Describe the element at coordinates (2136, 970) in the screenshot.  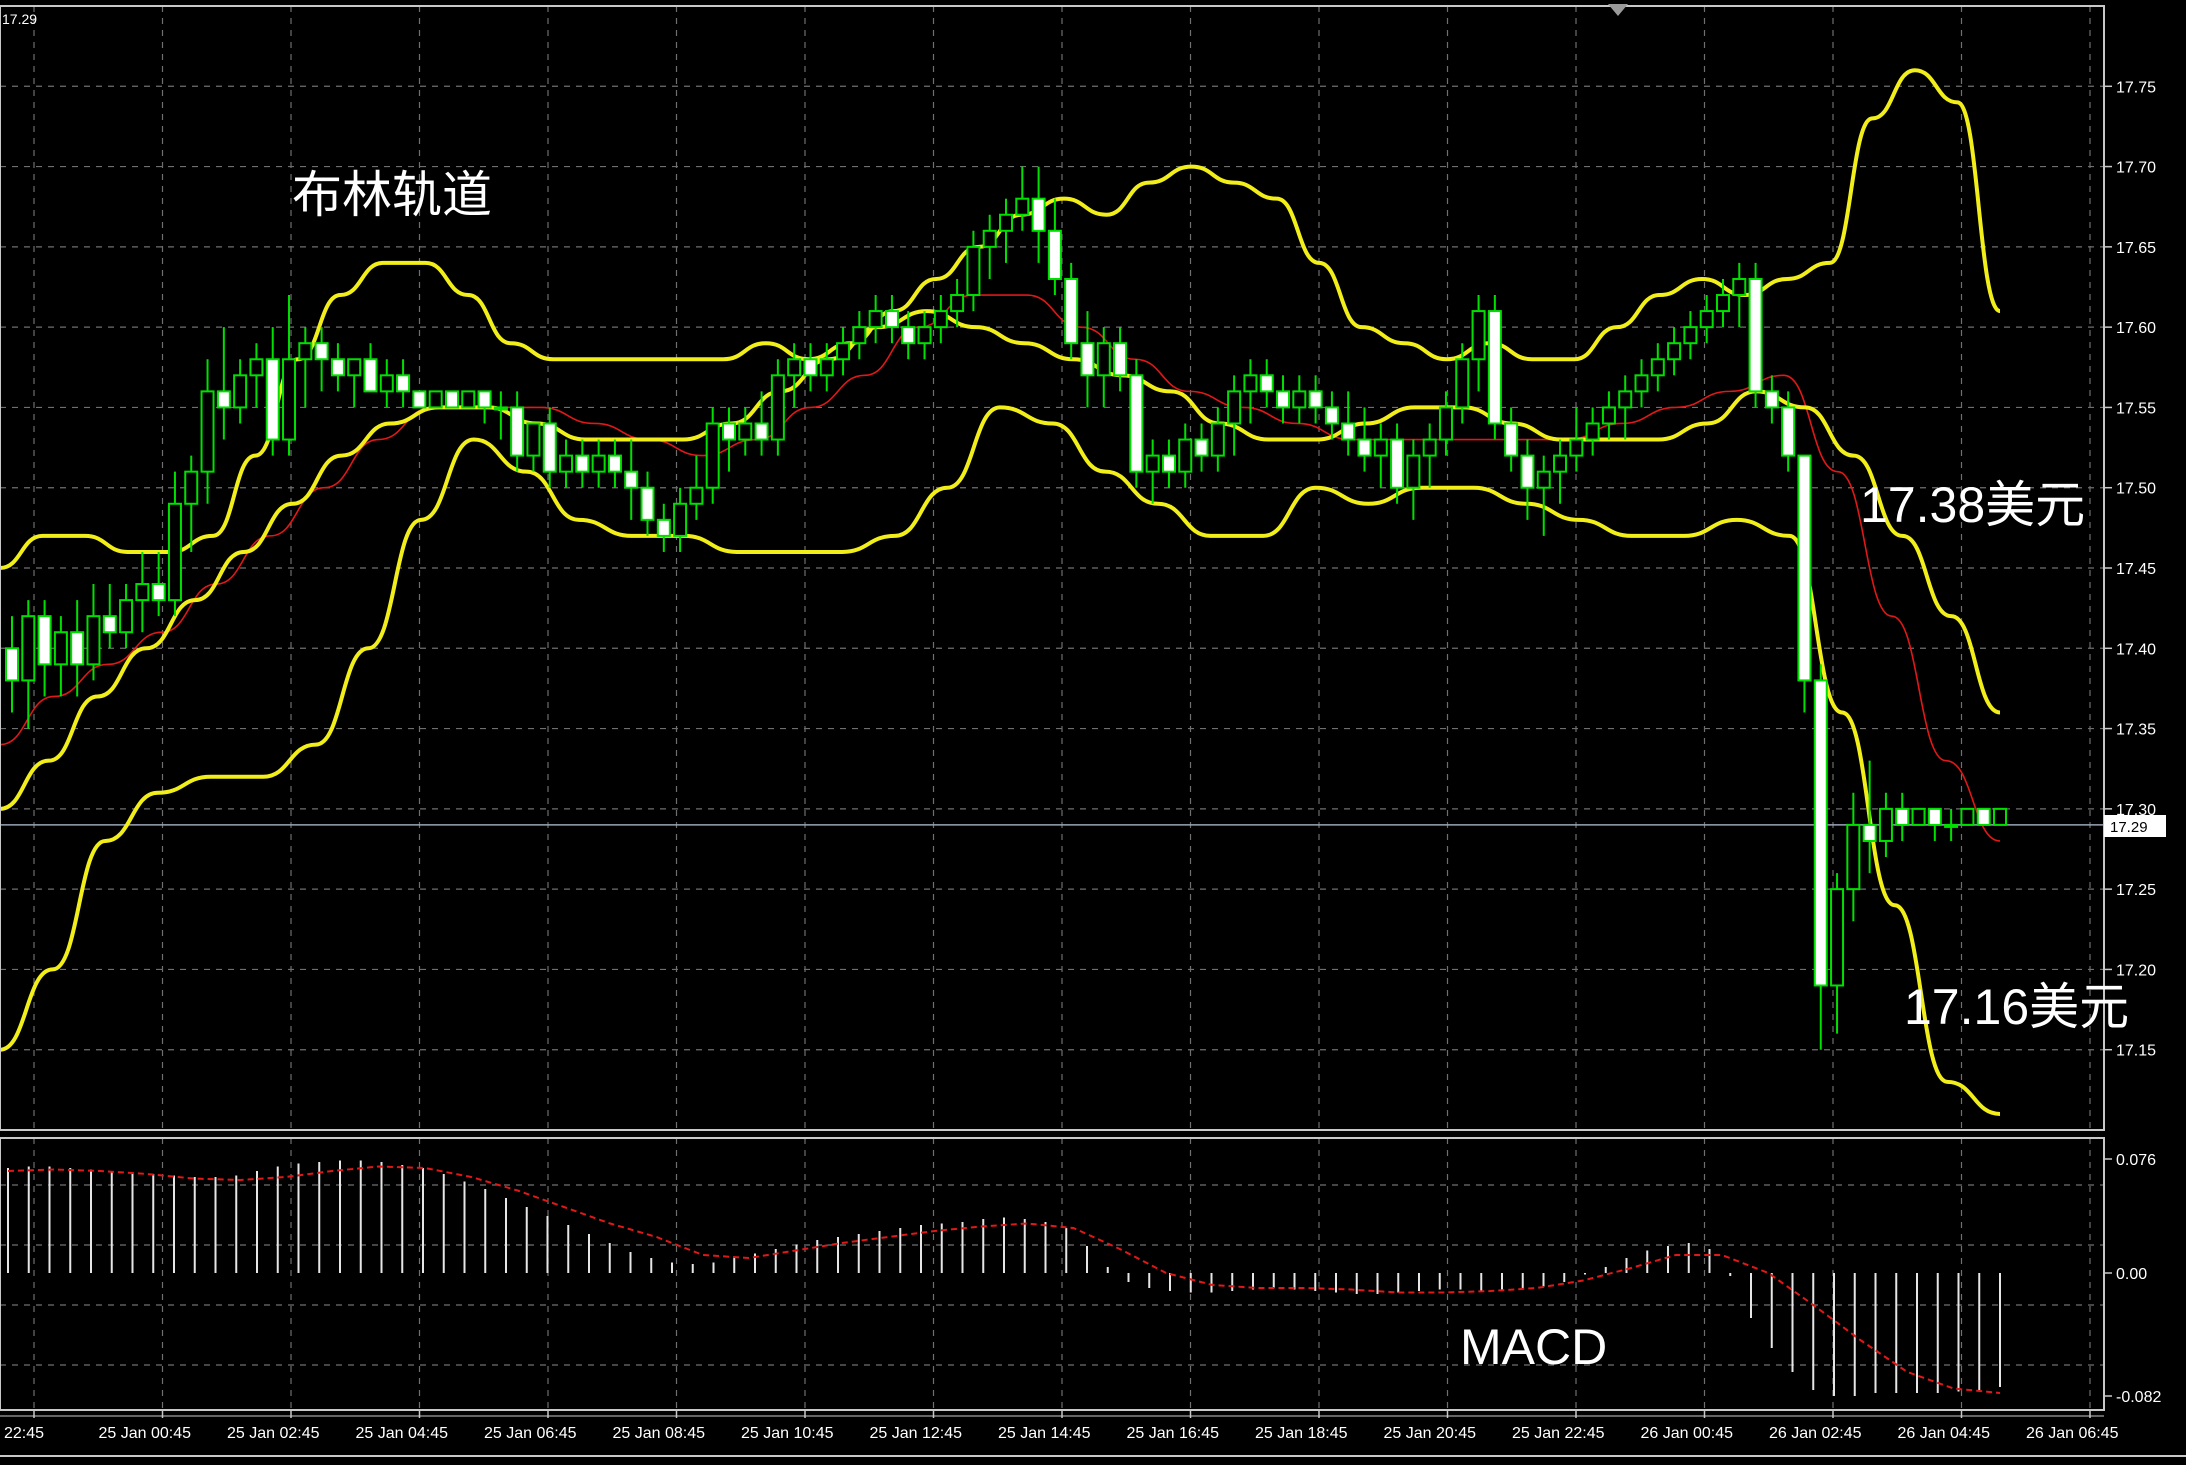
I see `price-tick-label: 17.20` at that location.